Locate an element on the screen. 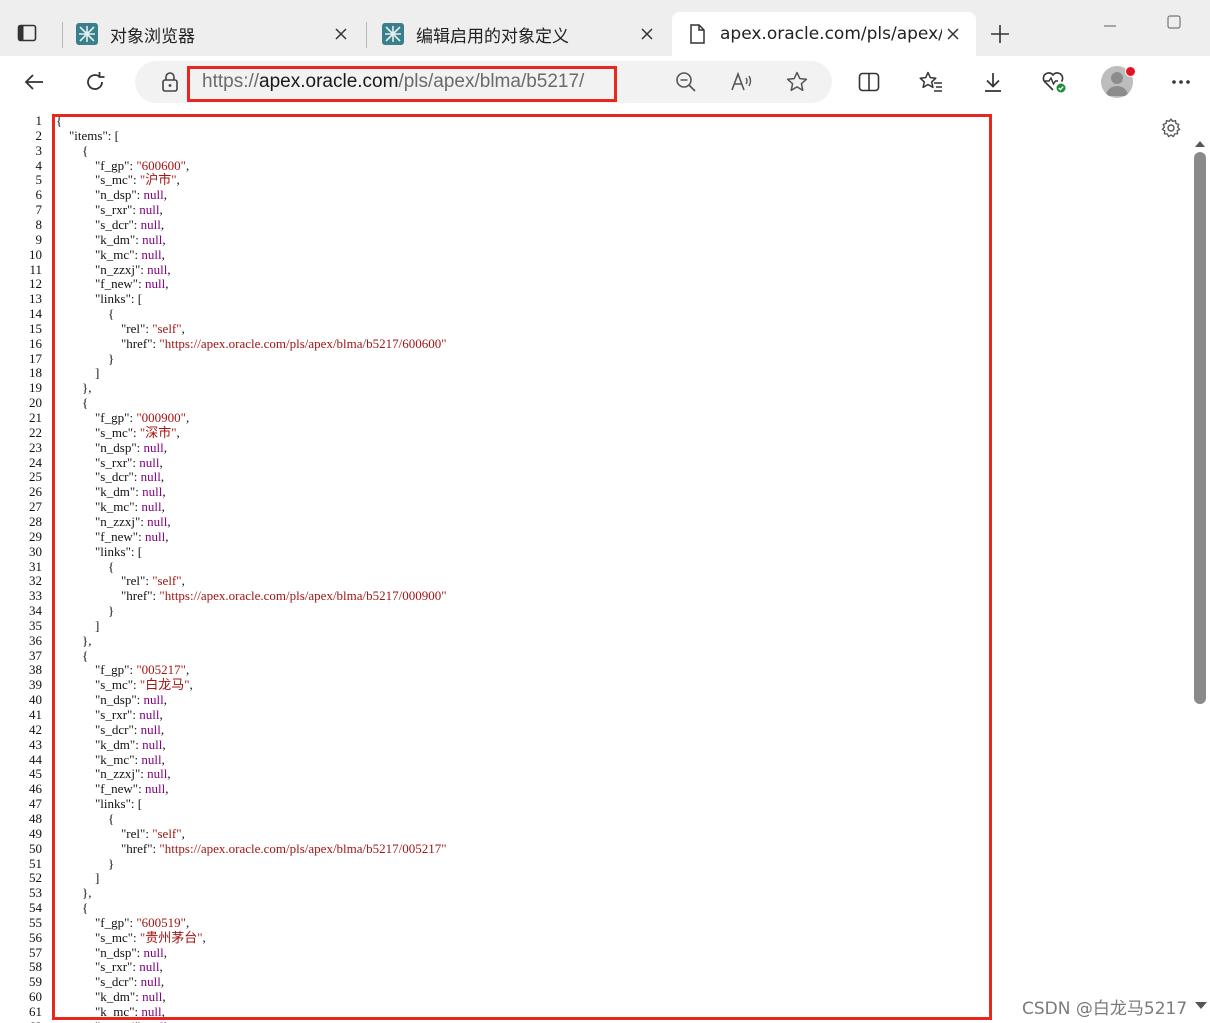  line-number: 41 is located at coordinates (35, 714).